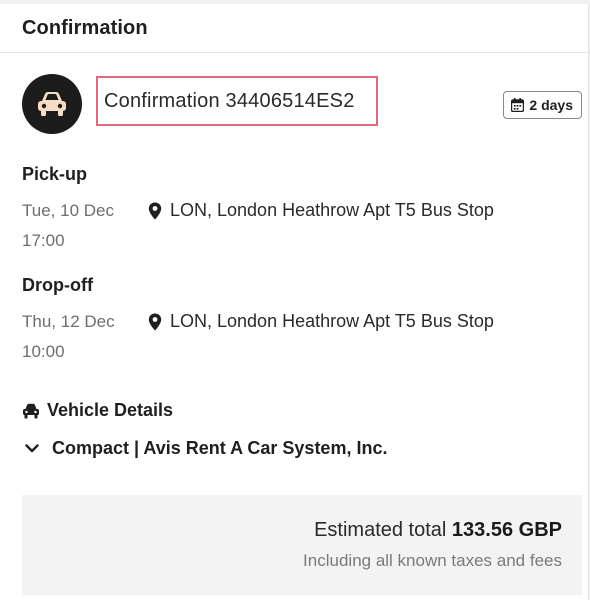 The width and height of the screenshot is (590, 600). I want to click on chevron-down-icon, so click(32, 449).